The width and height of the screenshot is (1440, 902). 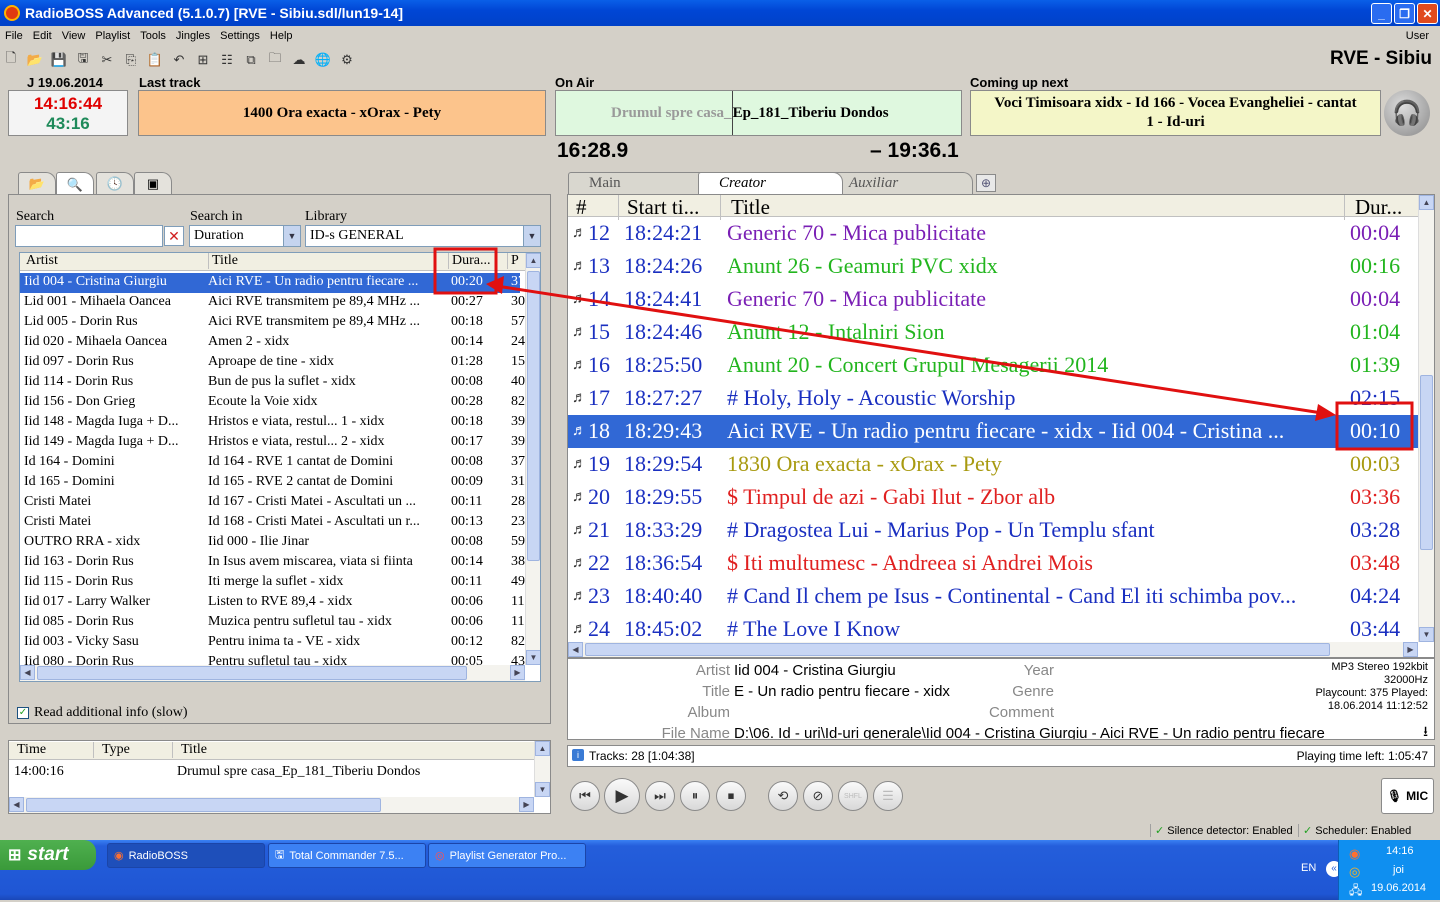 I want to click on disable-button: ⊘, so click(x=818, y=796).